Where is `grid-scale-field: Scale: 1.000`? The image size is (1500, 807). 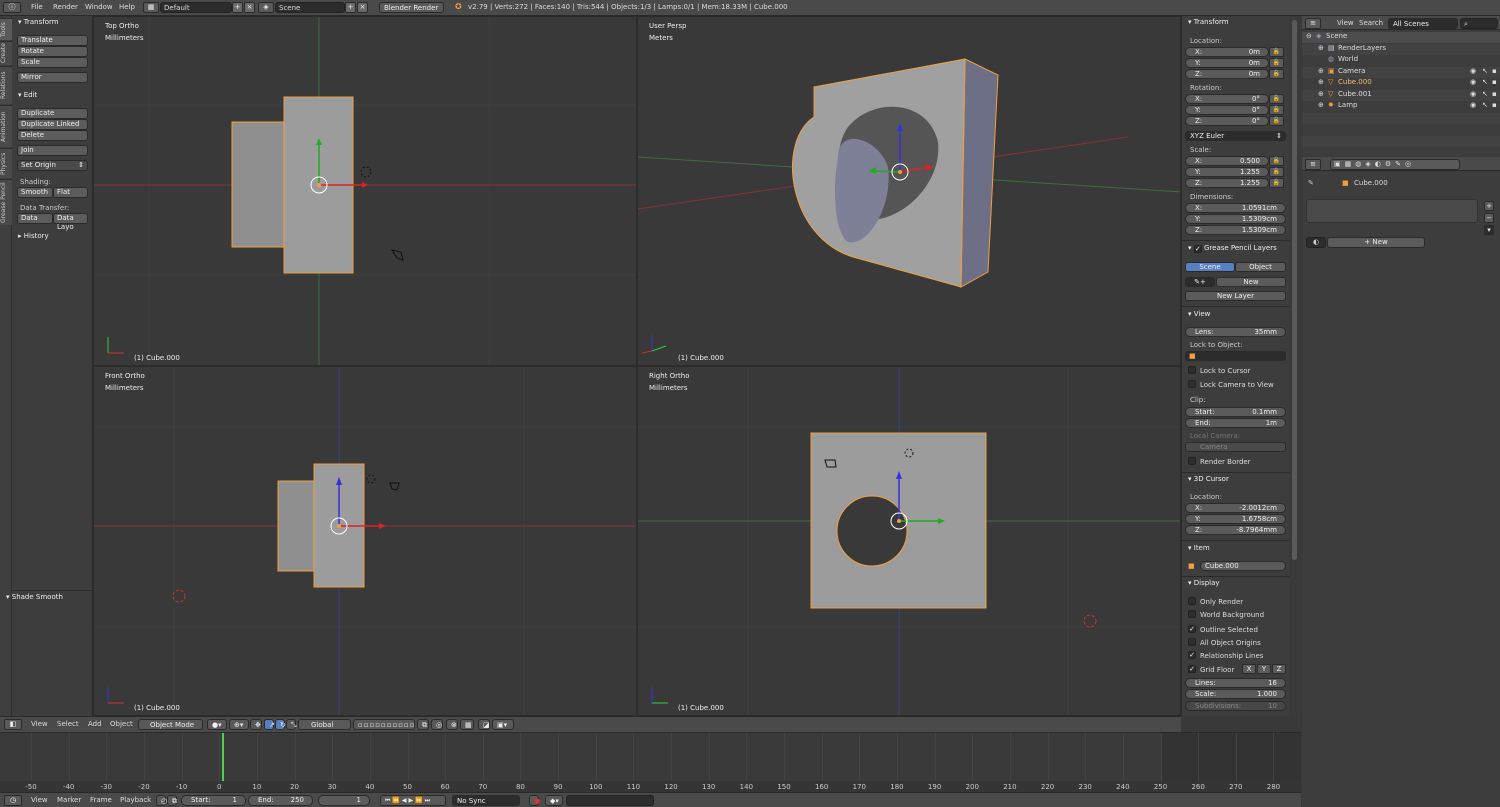
grid-scale-field: Scale: 1.000 is located at coordinates (1235, 694).